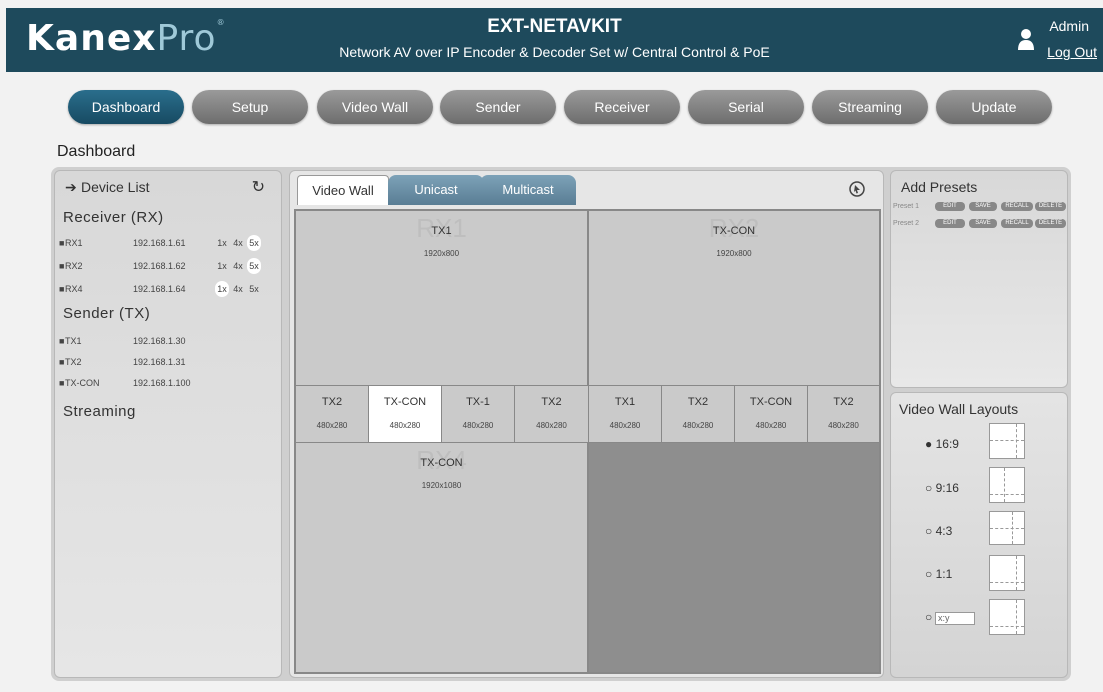  I want to click on page-title: Dashboard, so click(96, 151).